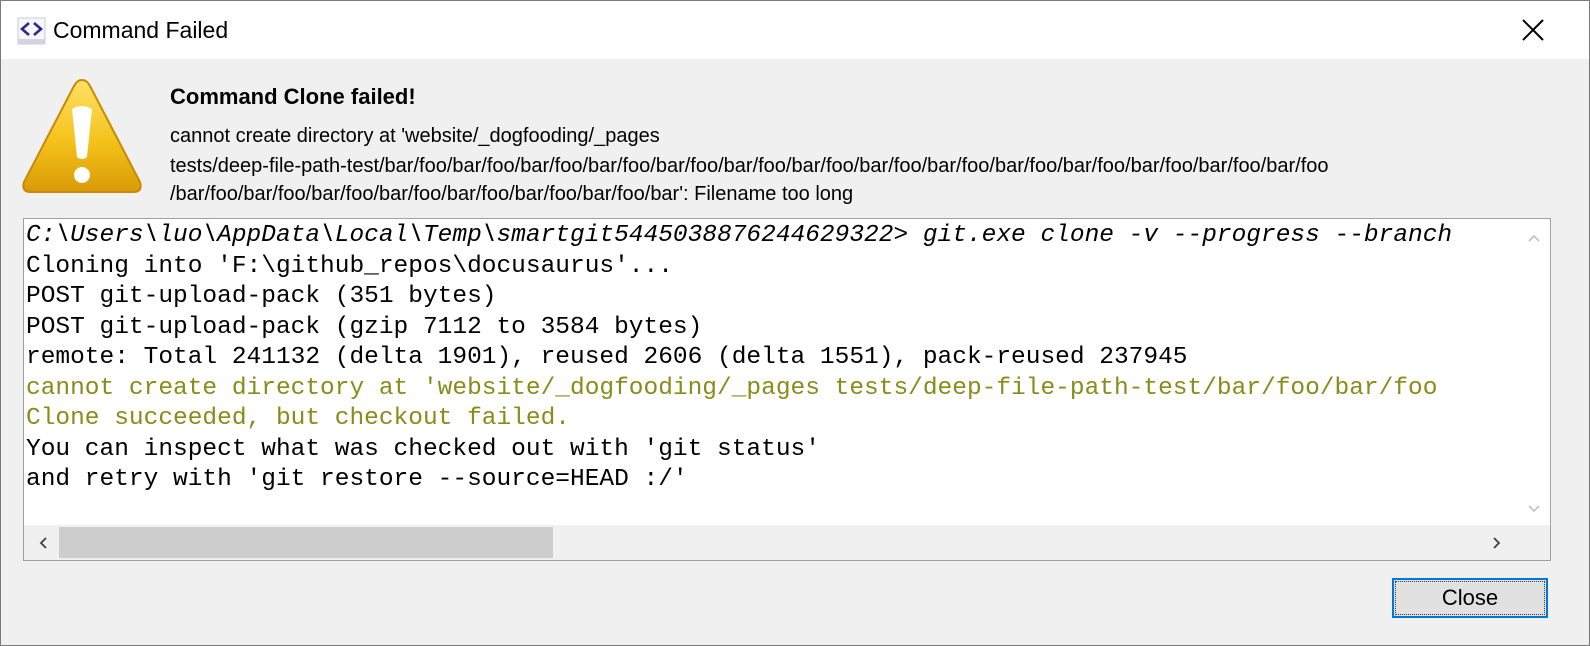  I want to click on title-bar: Command Failed, so click(795, 30).